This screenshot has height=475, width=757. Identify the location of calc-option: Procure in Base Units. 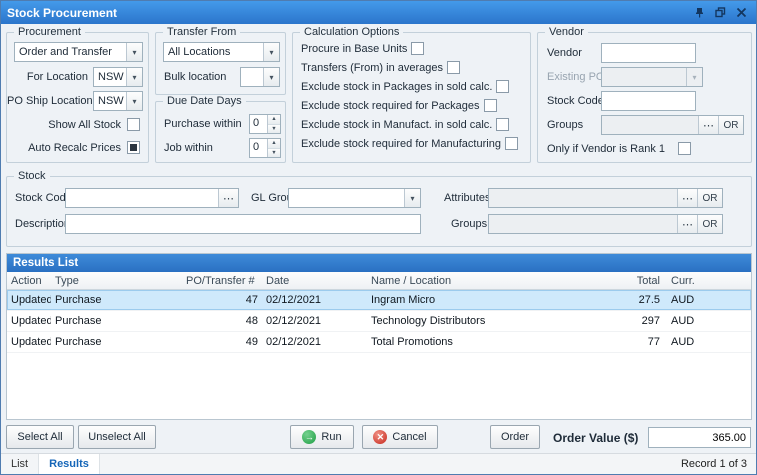
(413, 48).